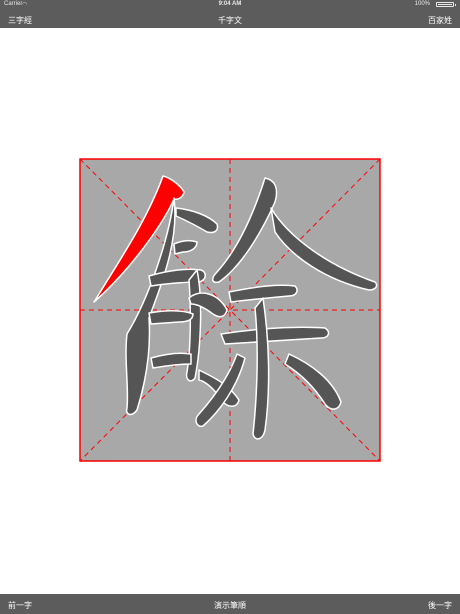  Describe the element at coordinates (440, 605) in the screenshot. I see `next-character-button: 後一字` at that location.